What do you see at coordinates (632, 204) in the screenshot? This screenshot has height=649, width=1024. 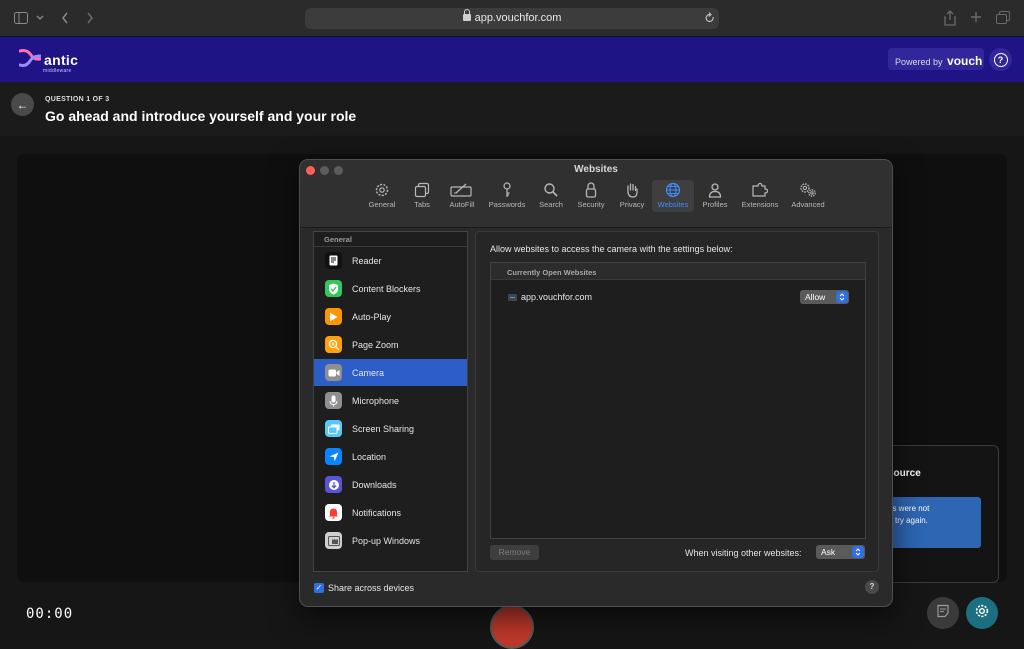 I see `tab-label: Privacy` at bounding box center [632, 204].